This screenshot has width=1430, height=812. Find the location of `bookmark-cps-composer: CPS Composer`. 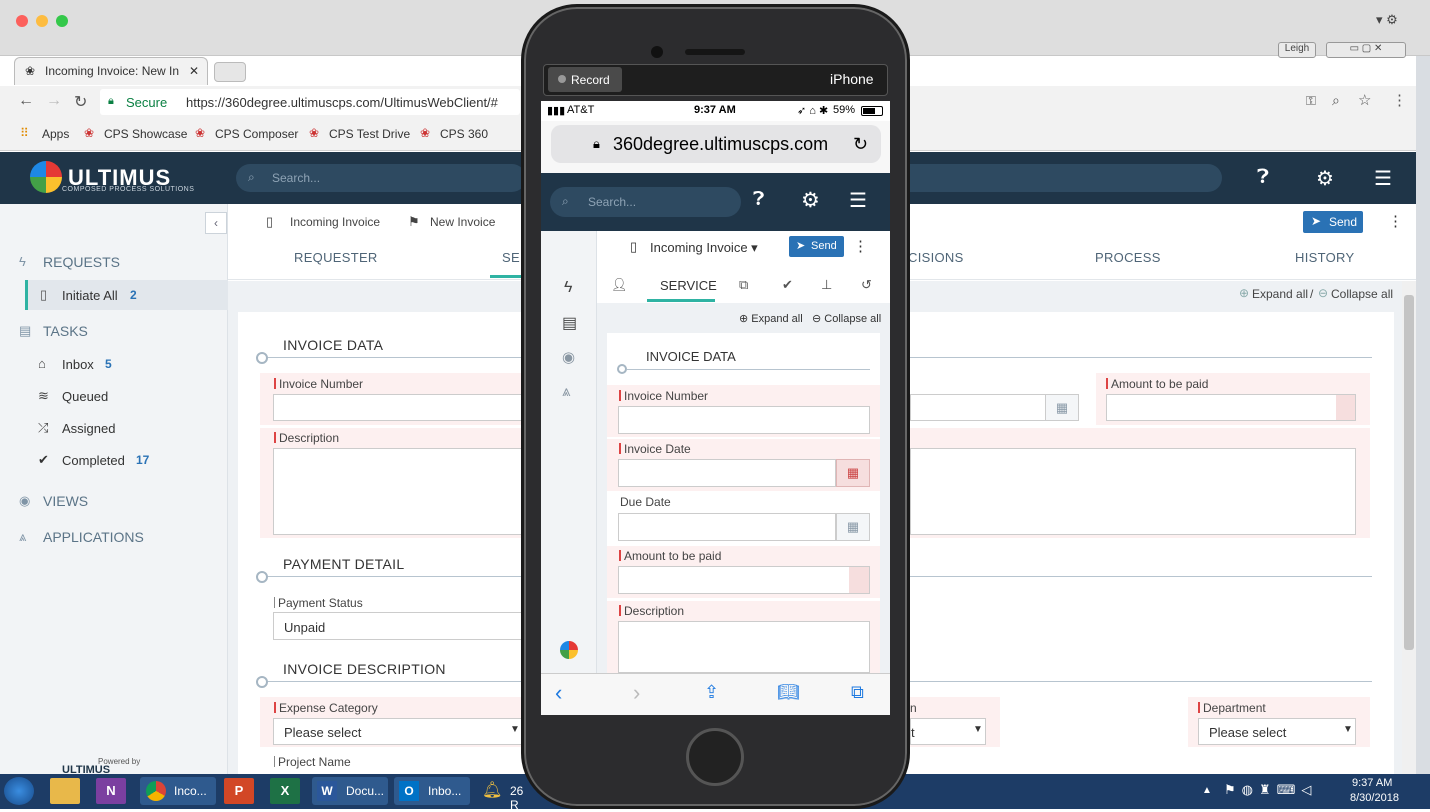

bookmark-cps-composer: CPS Composer is located at coordinates (256, 134).